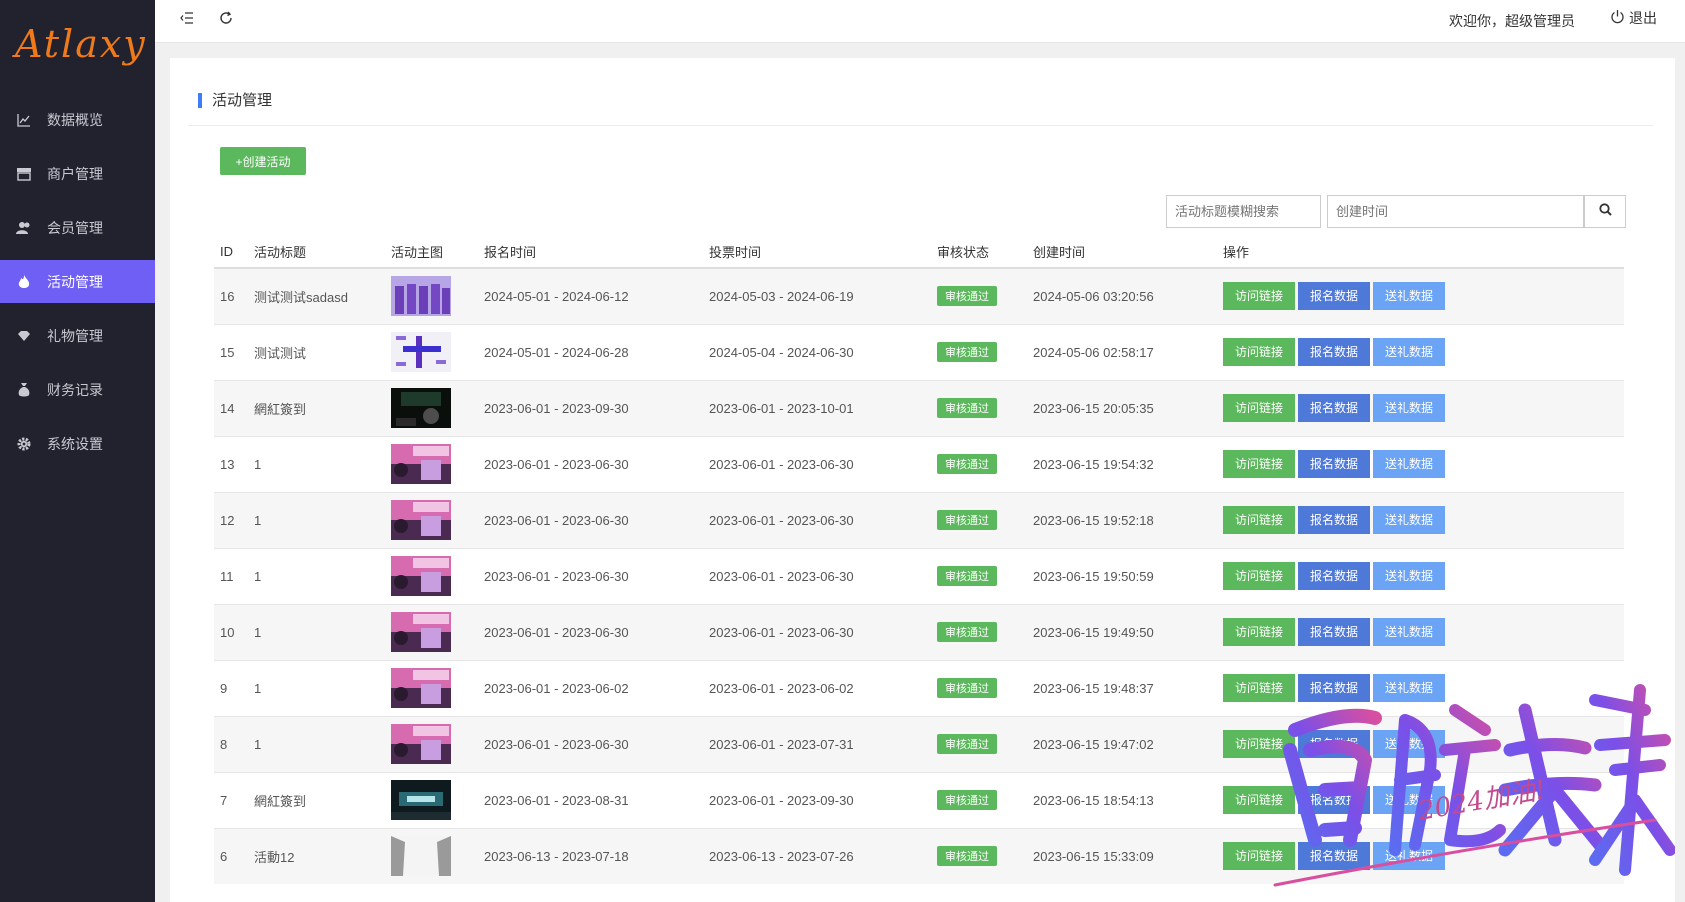 The image size is (1685, 902). I want to click on cell-created-time: 2024-05-06 03:20:56, so click(1122, 295).